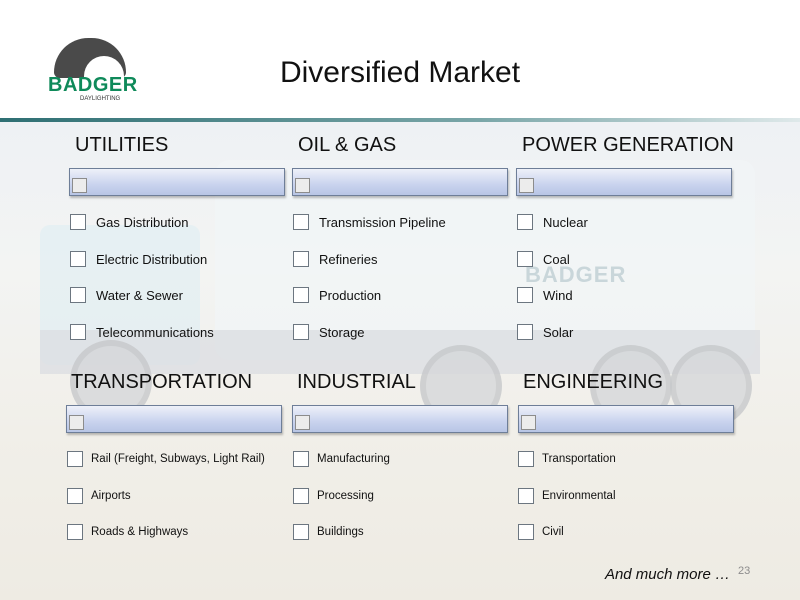  What do you see at coordinates (129, 222) in the screenshot?
I see `list-item: Gas Distribution` at bounding box center [129, 222].